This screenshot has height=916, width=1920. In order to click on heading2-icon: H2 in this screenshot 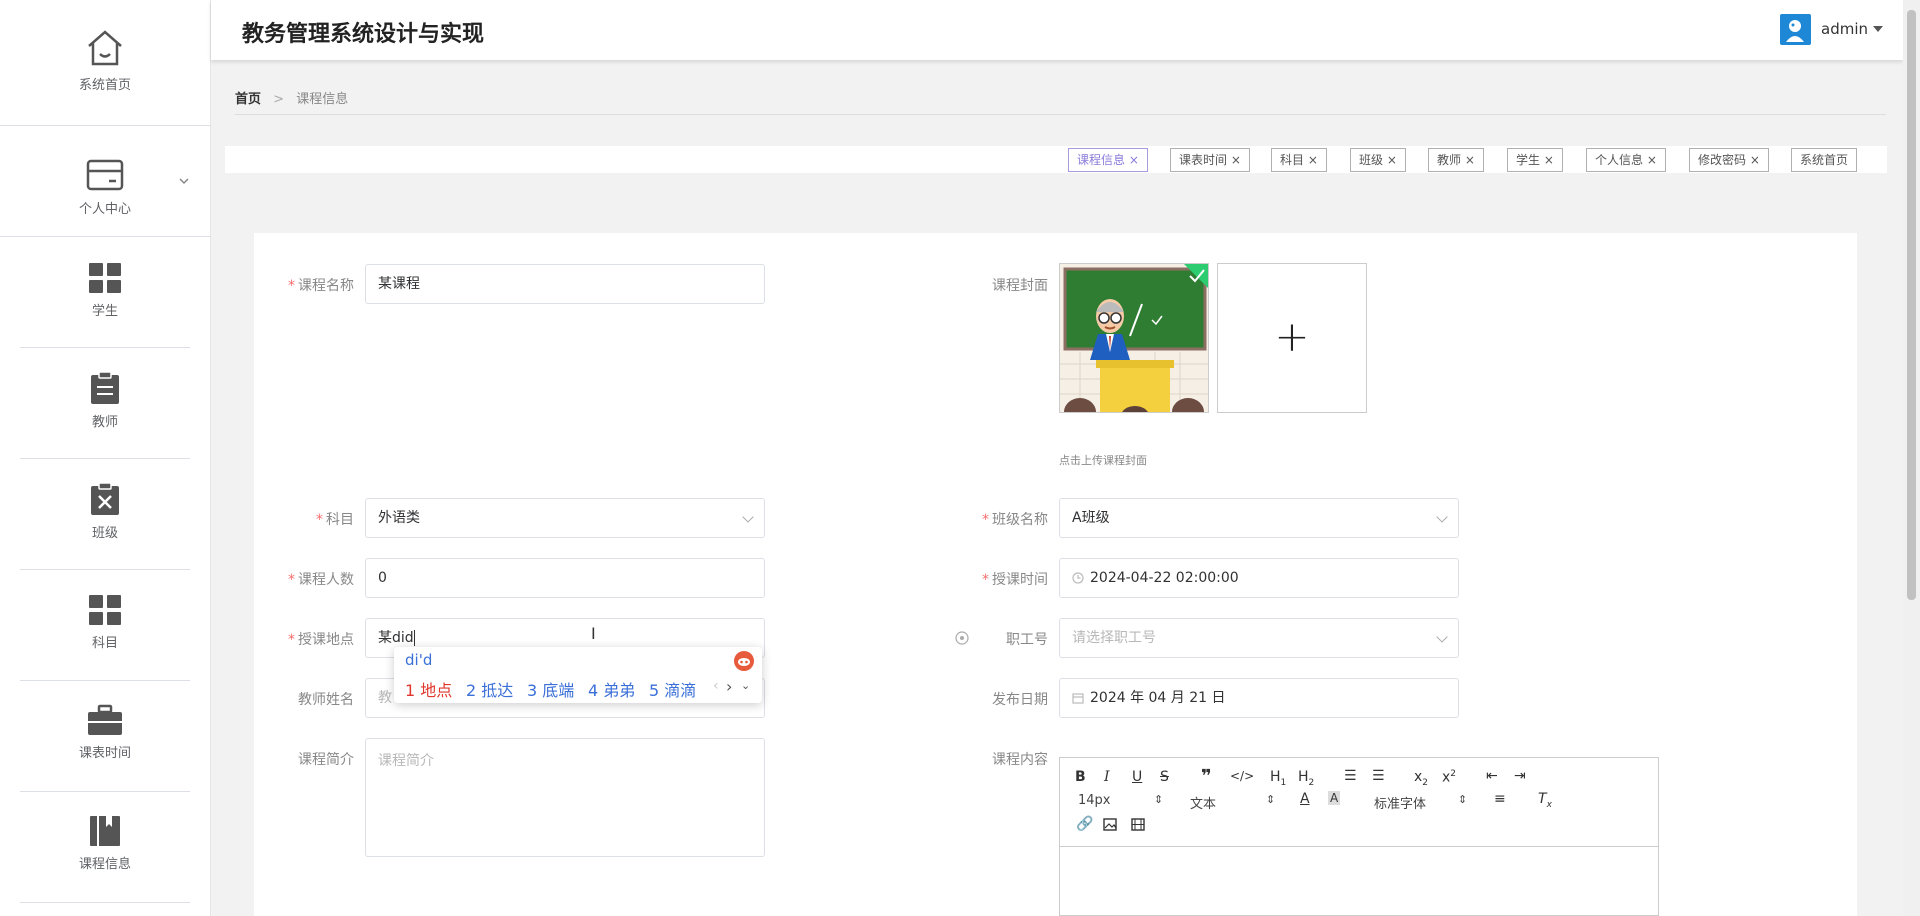, I will do `click(1306, 778)`.